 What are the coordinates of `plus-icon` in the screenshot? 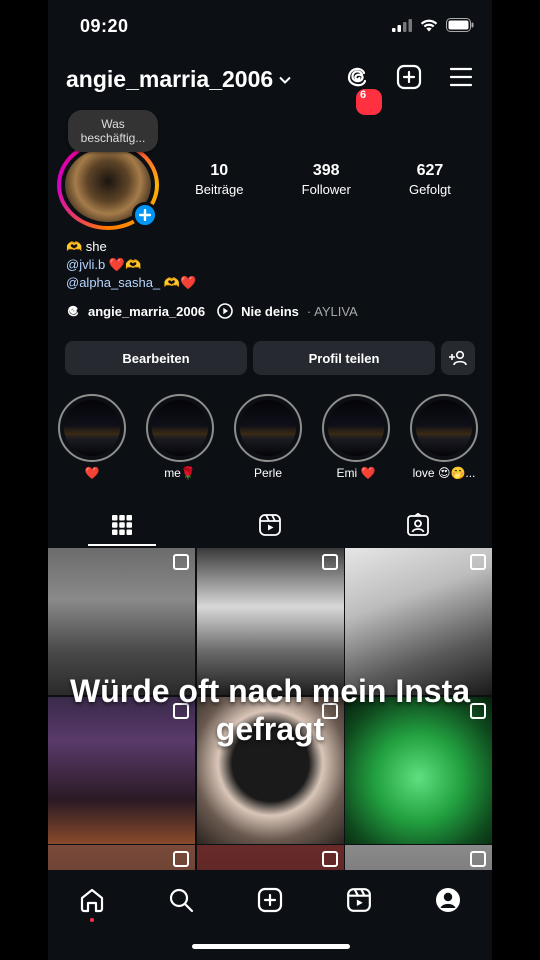 It's located at (145, 215).